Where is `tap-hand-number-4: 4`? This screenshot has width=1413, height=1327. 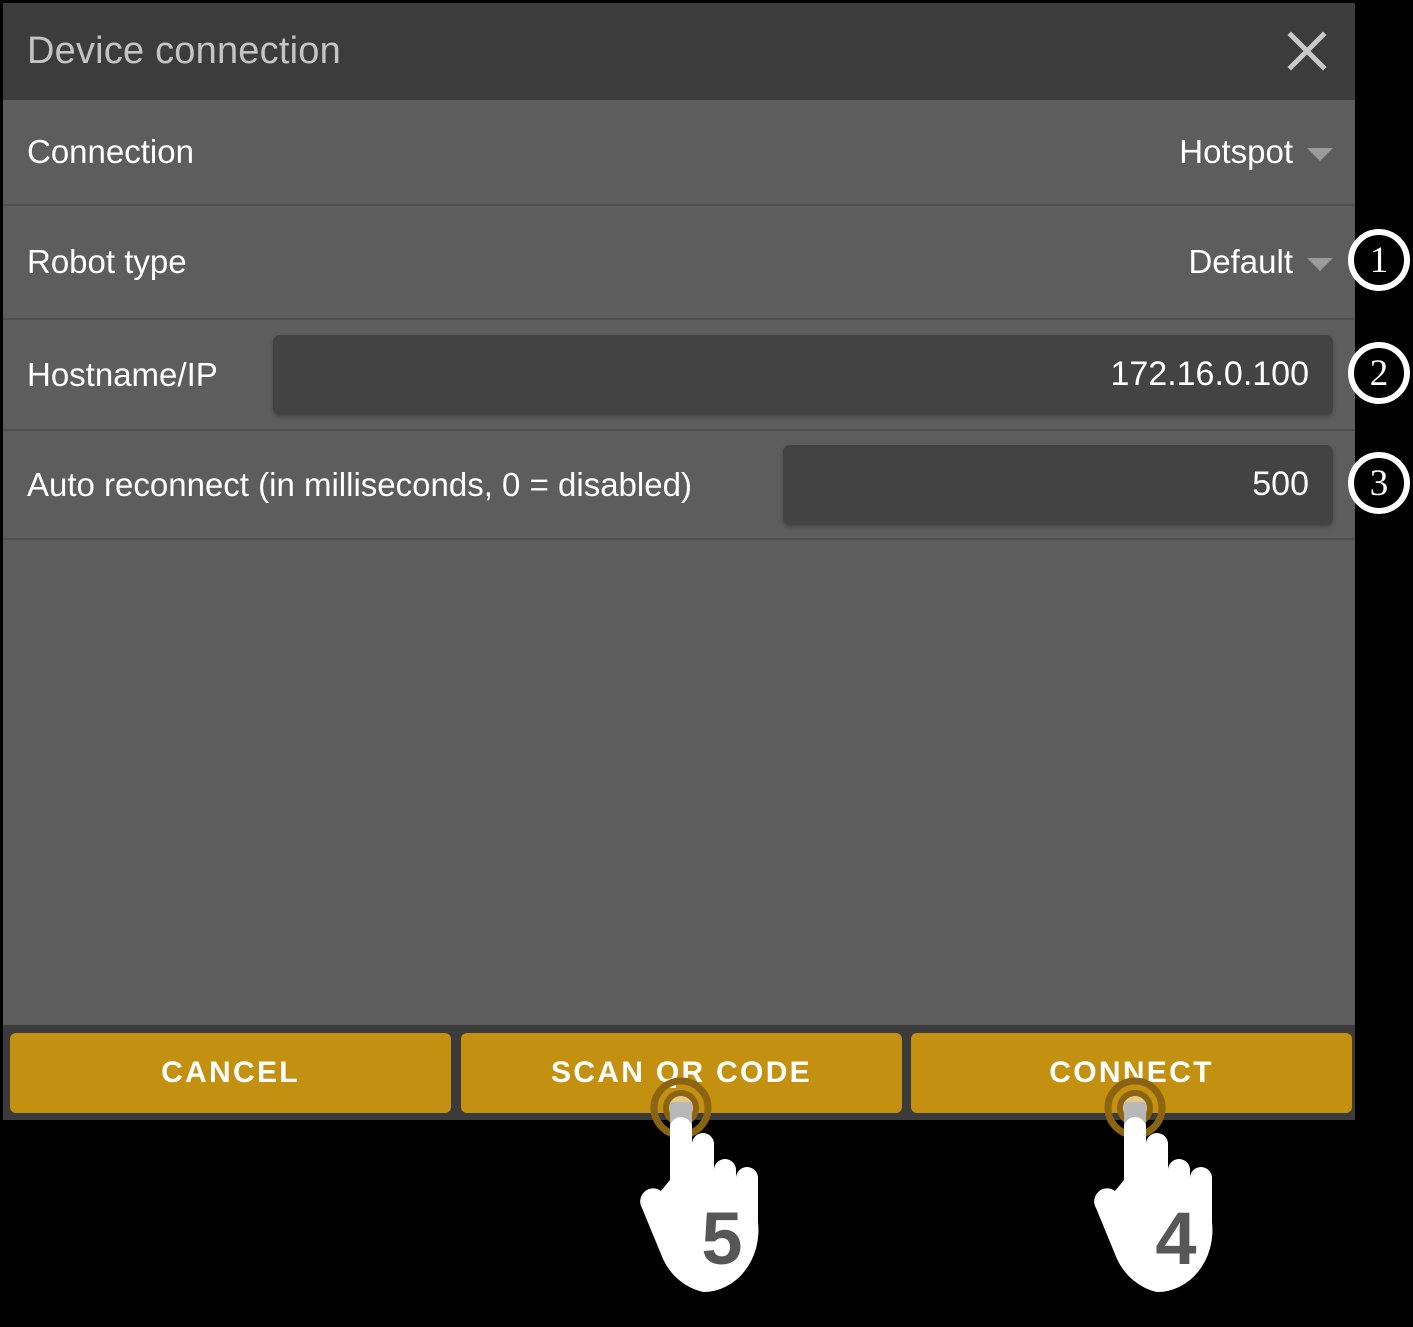
tap-hand-number-4: 4 is located at coordinates (1175, 1238).